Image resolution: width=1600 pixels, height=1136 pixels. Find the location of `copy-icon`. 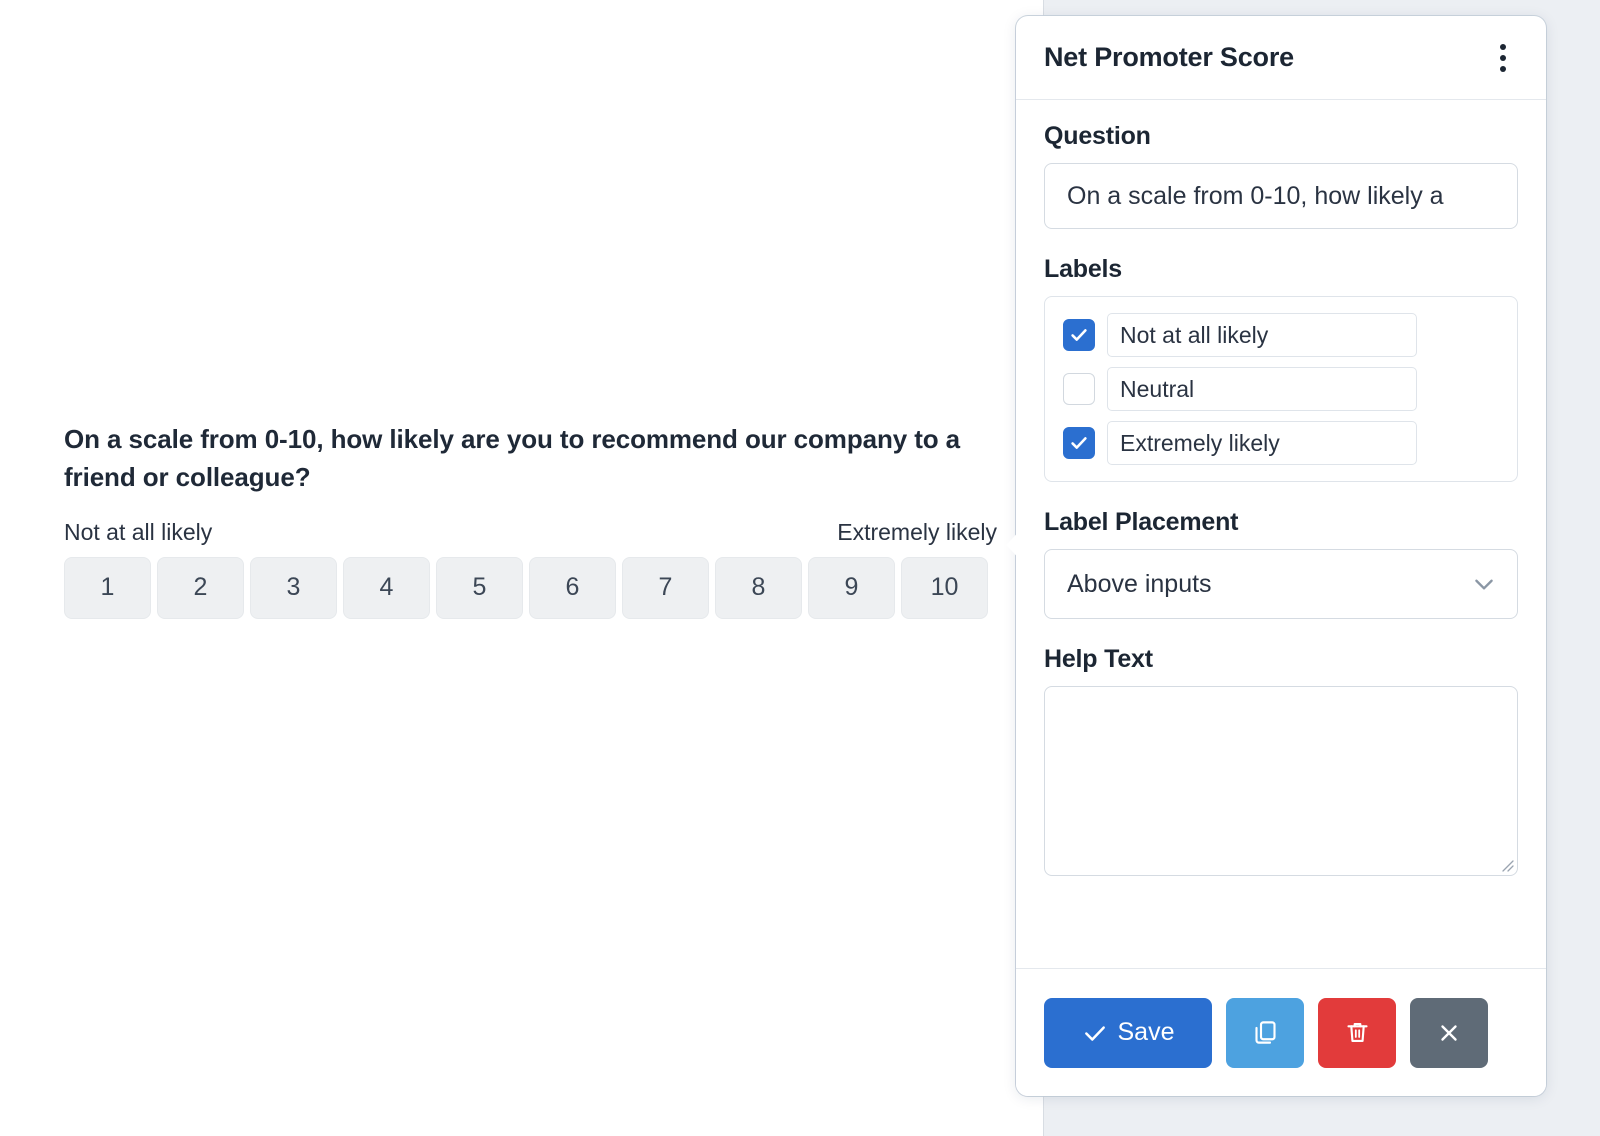

copy-icon is located at coordinates (1265, 1032).